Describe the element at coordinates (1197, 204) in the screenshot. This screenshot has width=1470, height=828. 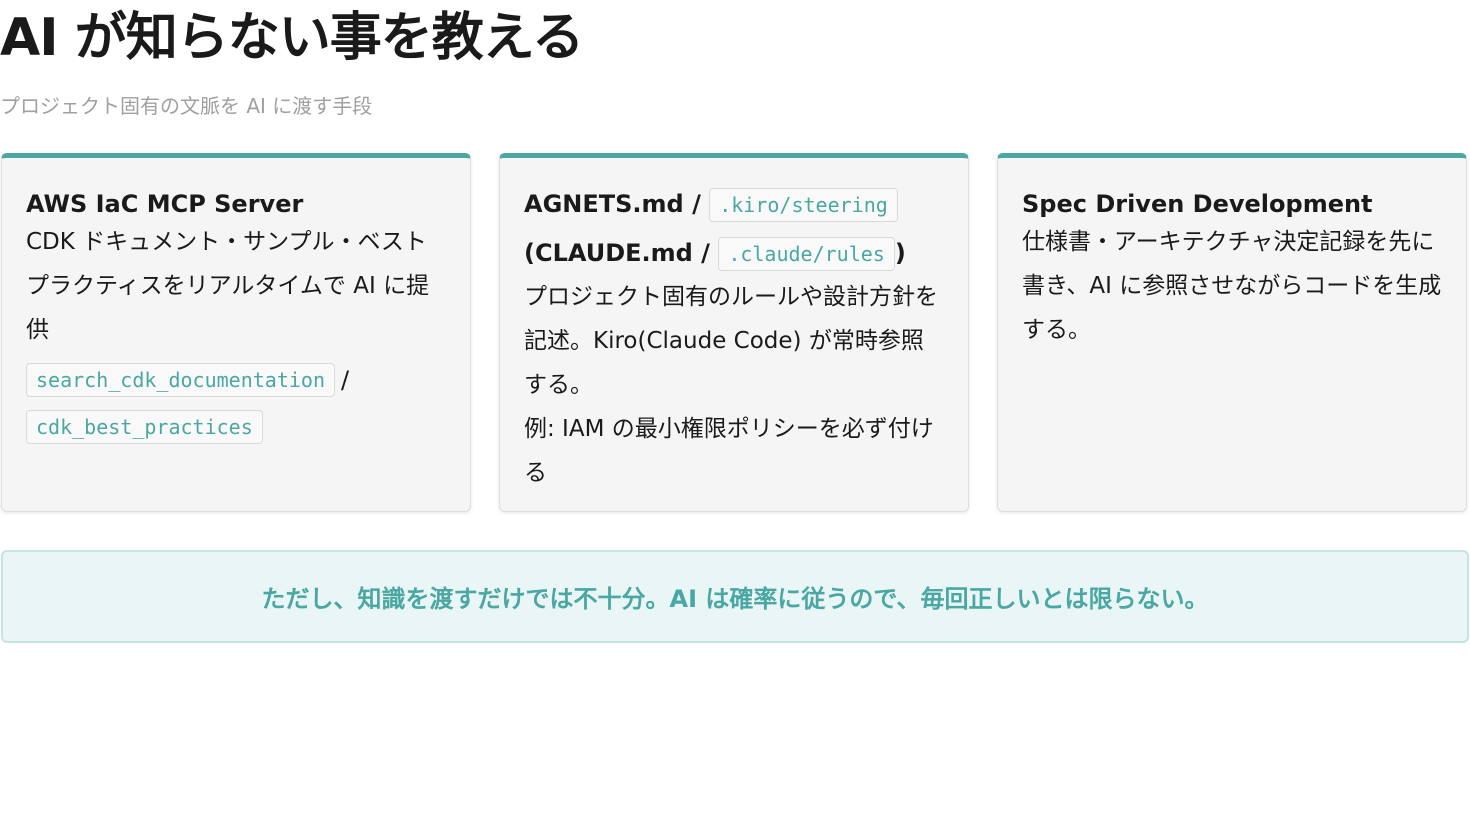
I see `card-title: Spec Driven Development` at that location.